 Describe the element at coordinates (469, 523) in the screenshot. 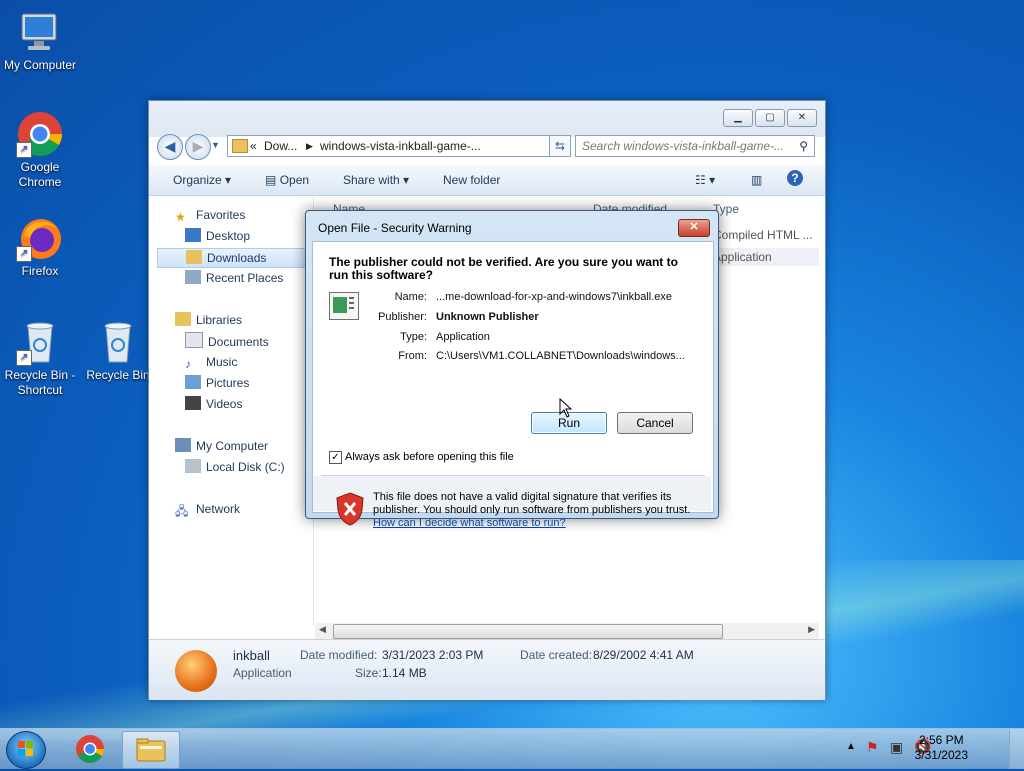

I see `help-link: How can I decide what software to run?` at that location.